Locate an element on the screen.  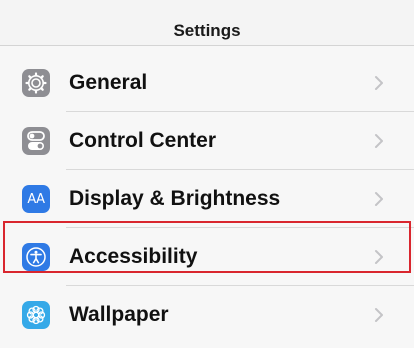
navigation-bar: Settings is located at coordinates (207, 23).